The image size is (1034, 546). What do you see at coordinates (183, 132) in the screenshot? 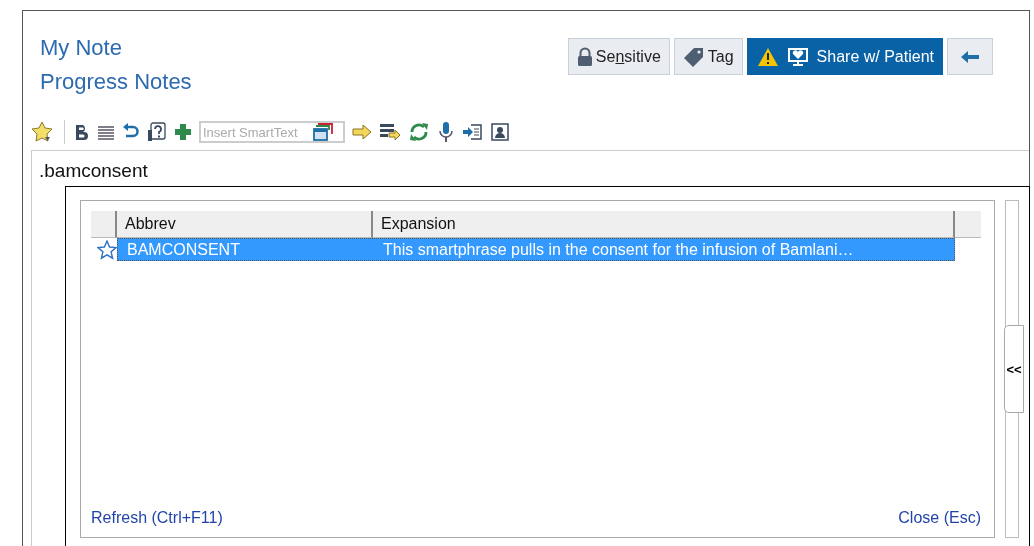
I see `plus-icon` at bounding box center [183, 132].